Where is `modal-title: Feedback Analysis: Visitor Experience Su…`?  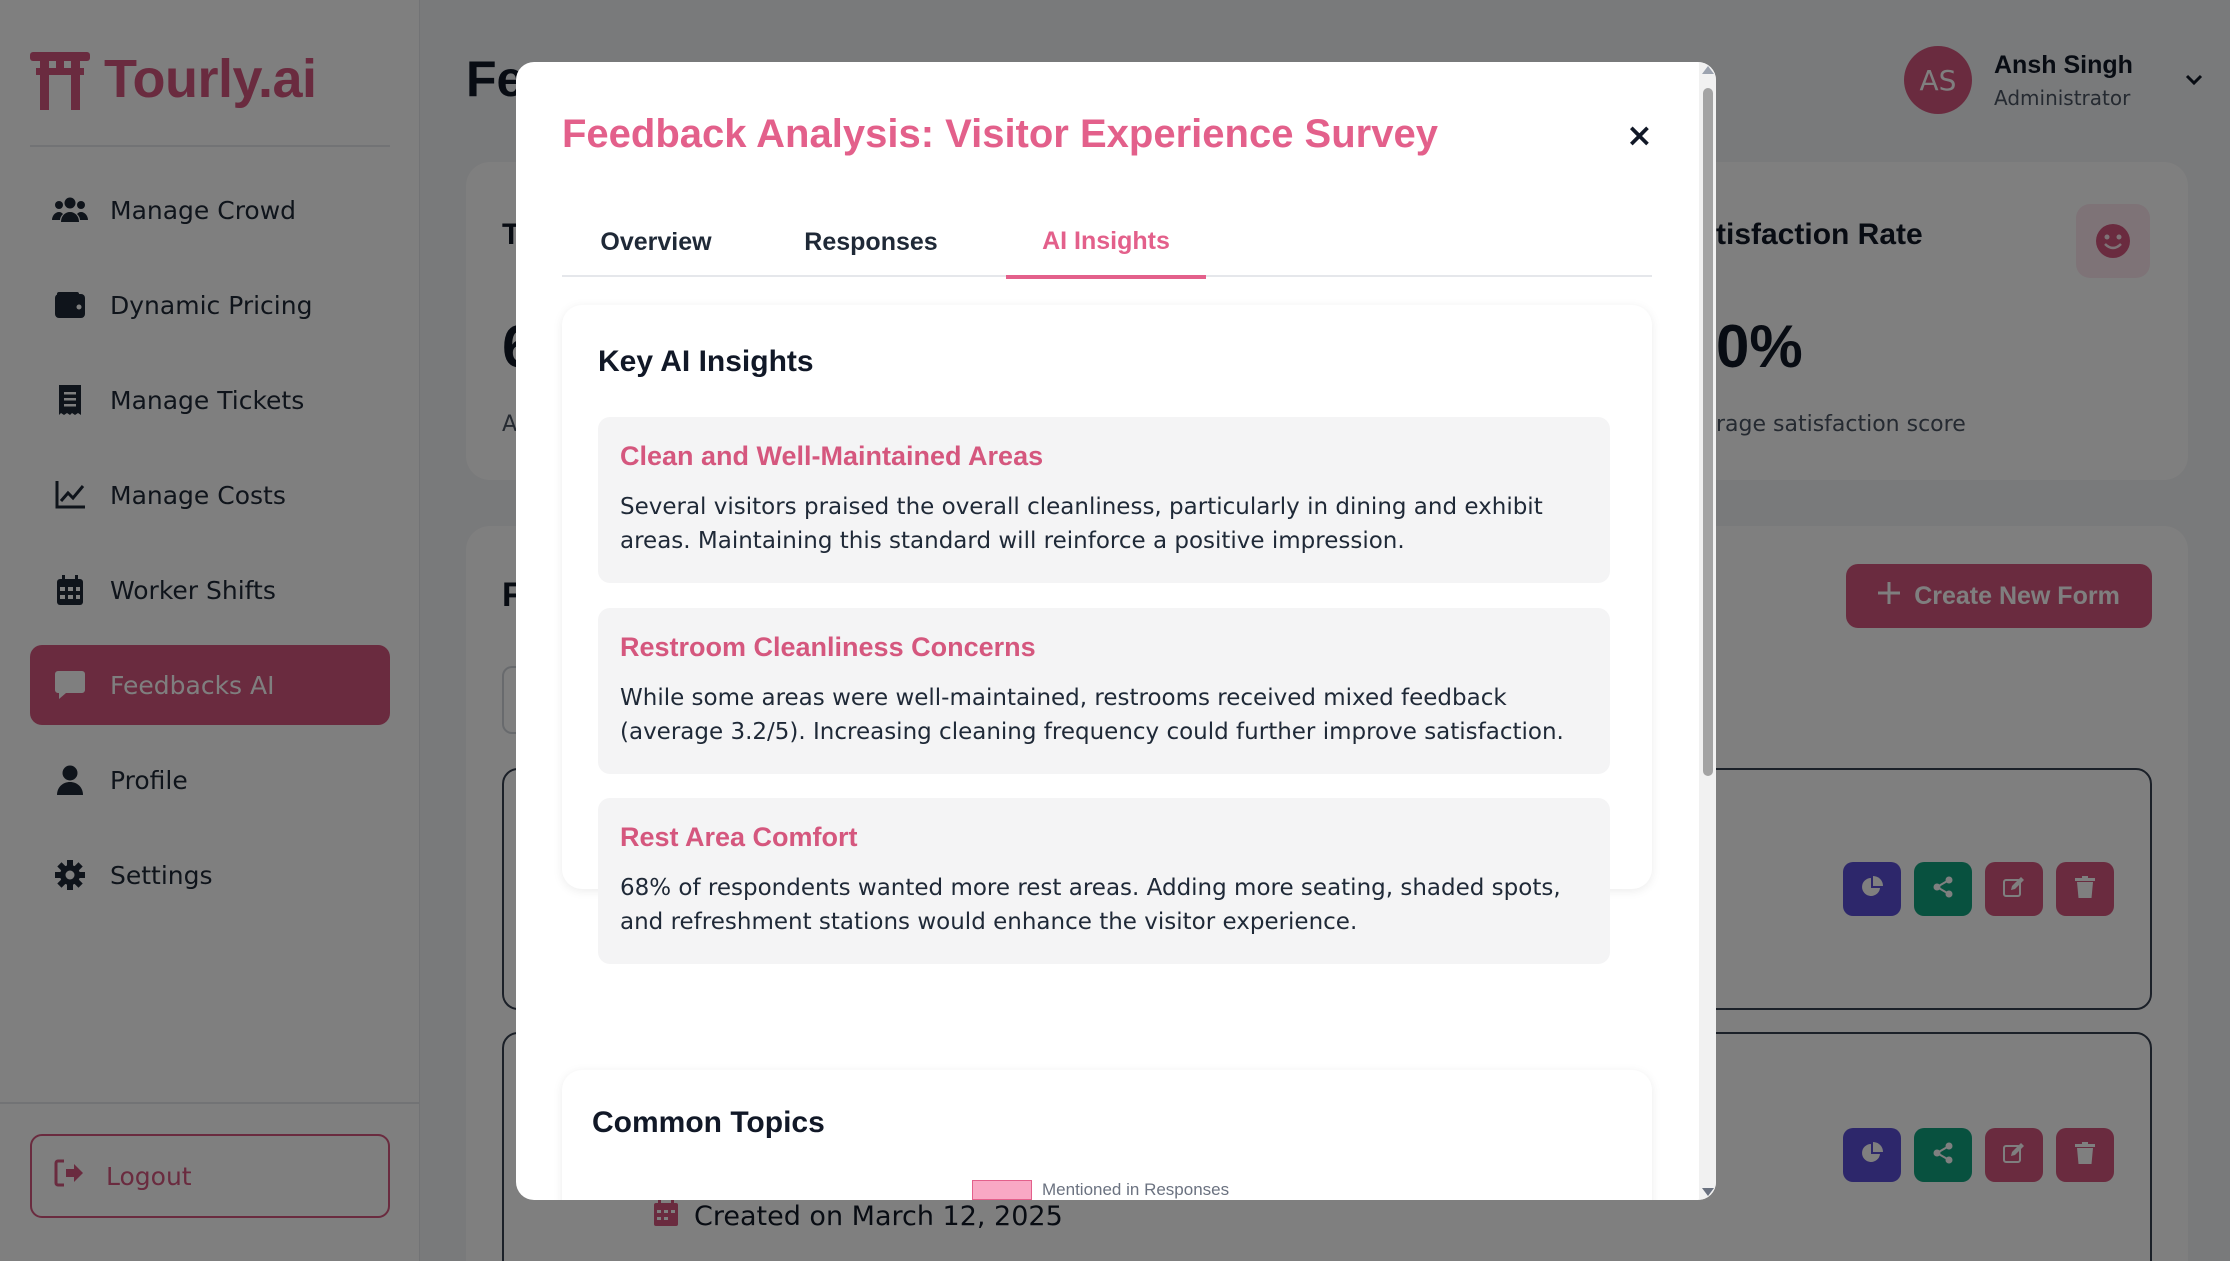
modal-title: Feedback Analysis: Visitor Experience Su… is located at coordinates (1000, 134).